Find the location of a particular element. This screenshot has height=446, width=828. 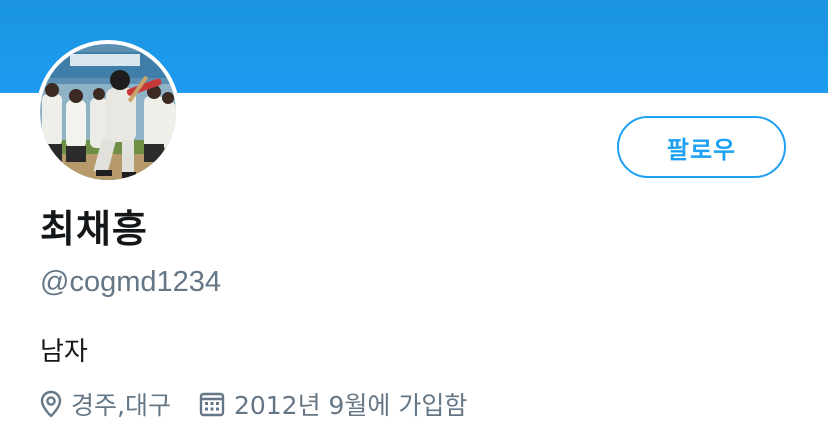

avatar is located at coordinates (108, 112).